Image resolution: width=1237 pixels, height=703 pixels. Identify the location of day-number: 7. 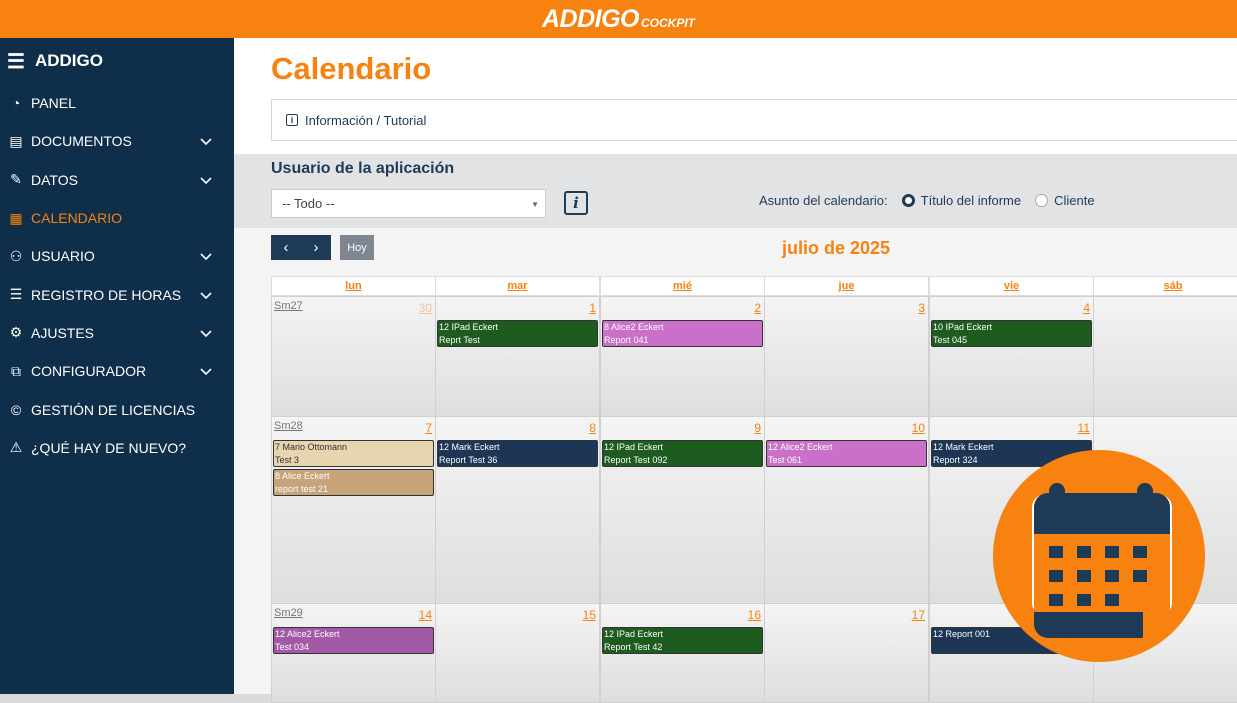
(428, 428).